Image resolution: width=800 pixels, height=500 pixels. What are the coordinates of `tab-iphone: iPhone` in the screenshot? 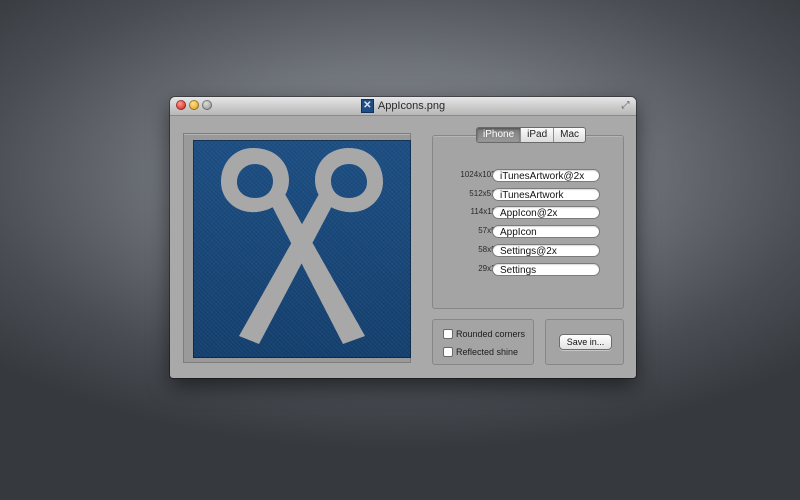 It's located at (499, 135).